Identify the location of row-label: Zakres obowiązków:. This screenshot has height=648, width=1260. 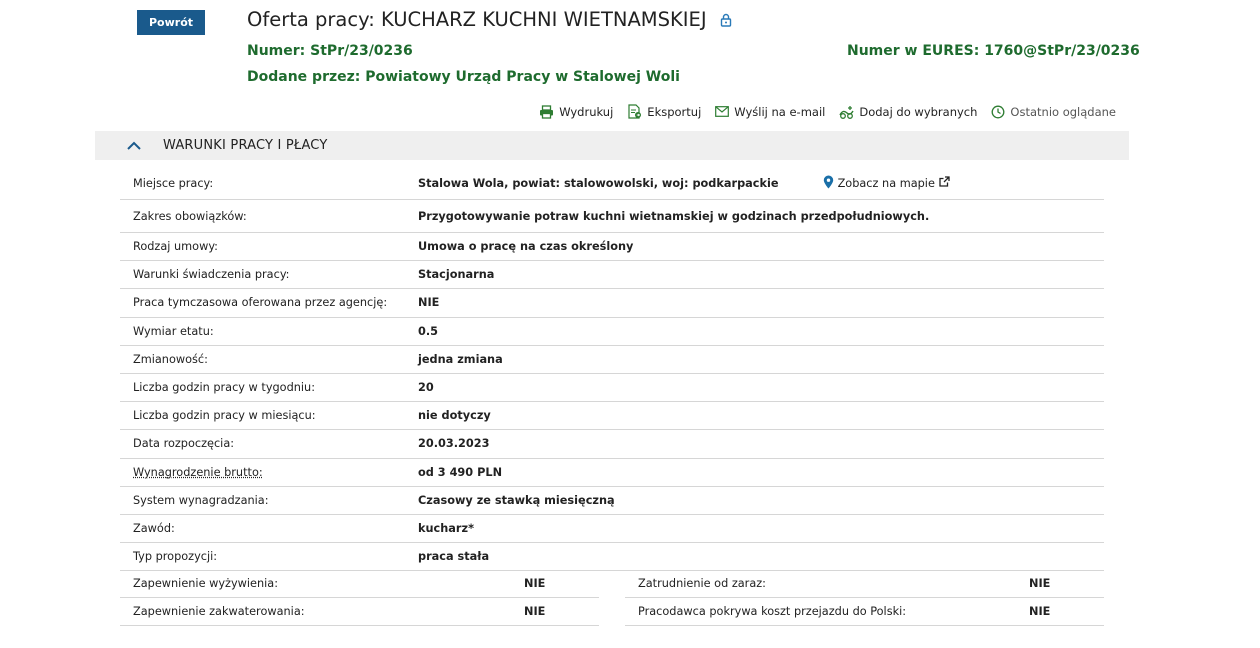
(190, 216).